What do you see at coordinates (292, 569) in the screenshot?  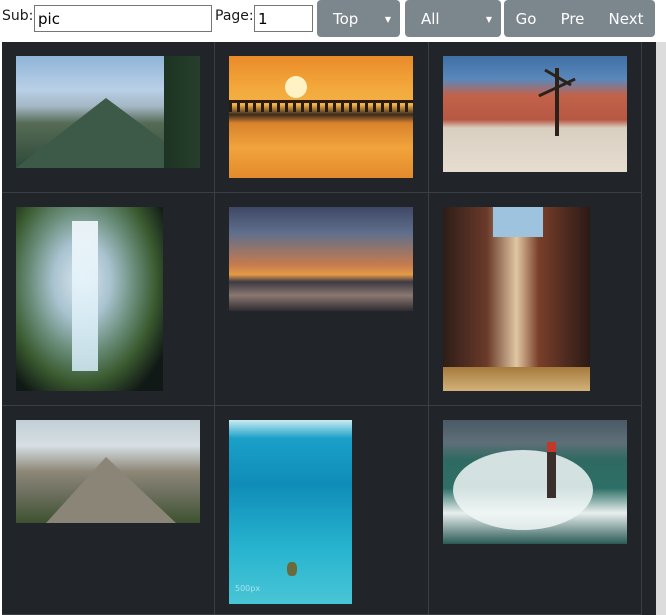 I see `diver-figure` at bounding box center [292, 569].